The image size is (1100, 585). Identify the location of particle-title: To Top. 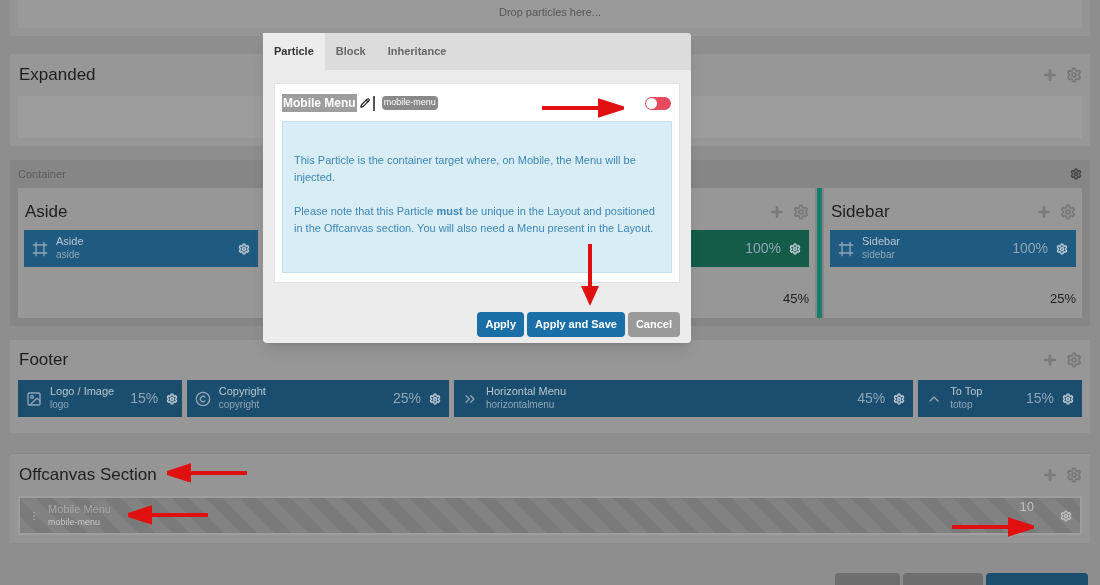
(966, 392).